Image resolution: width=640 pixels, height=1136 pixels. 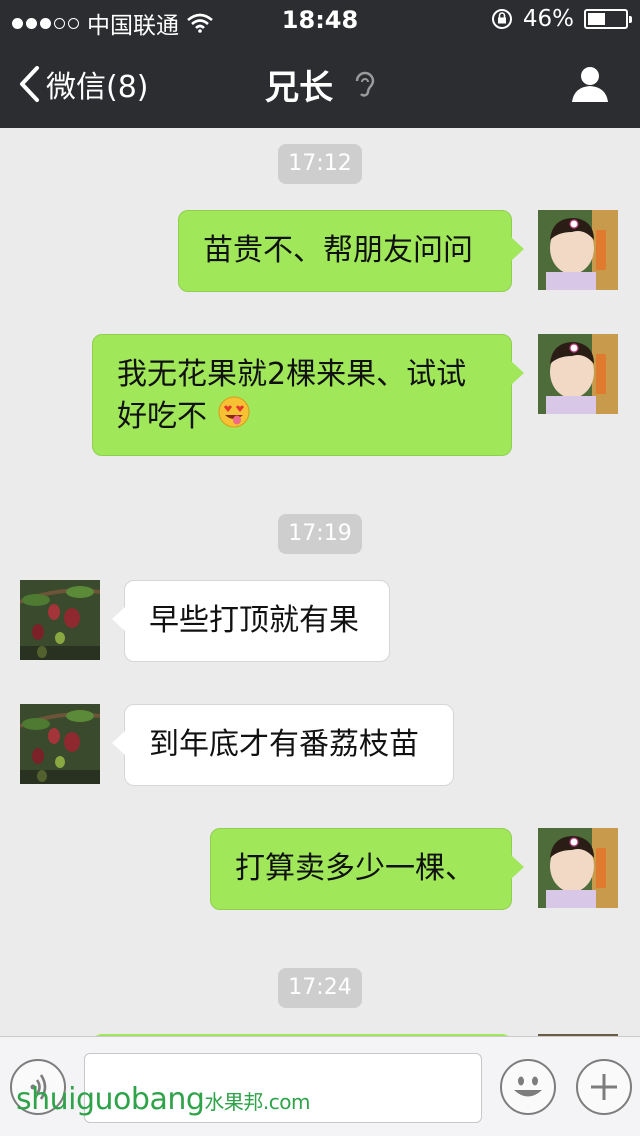 I want to click on watermark-cn: 水果邦, so click(x=233, y=1102).